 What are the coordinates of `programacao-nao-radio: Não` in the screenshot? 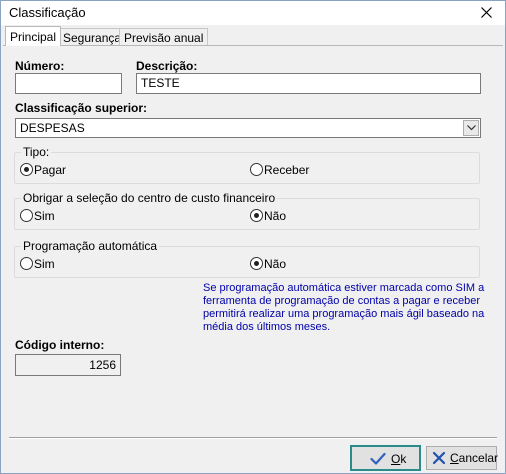 It's located at (268, 264).